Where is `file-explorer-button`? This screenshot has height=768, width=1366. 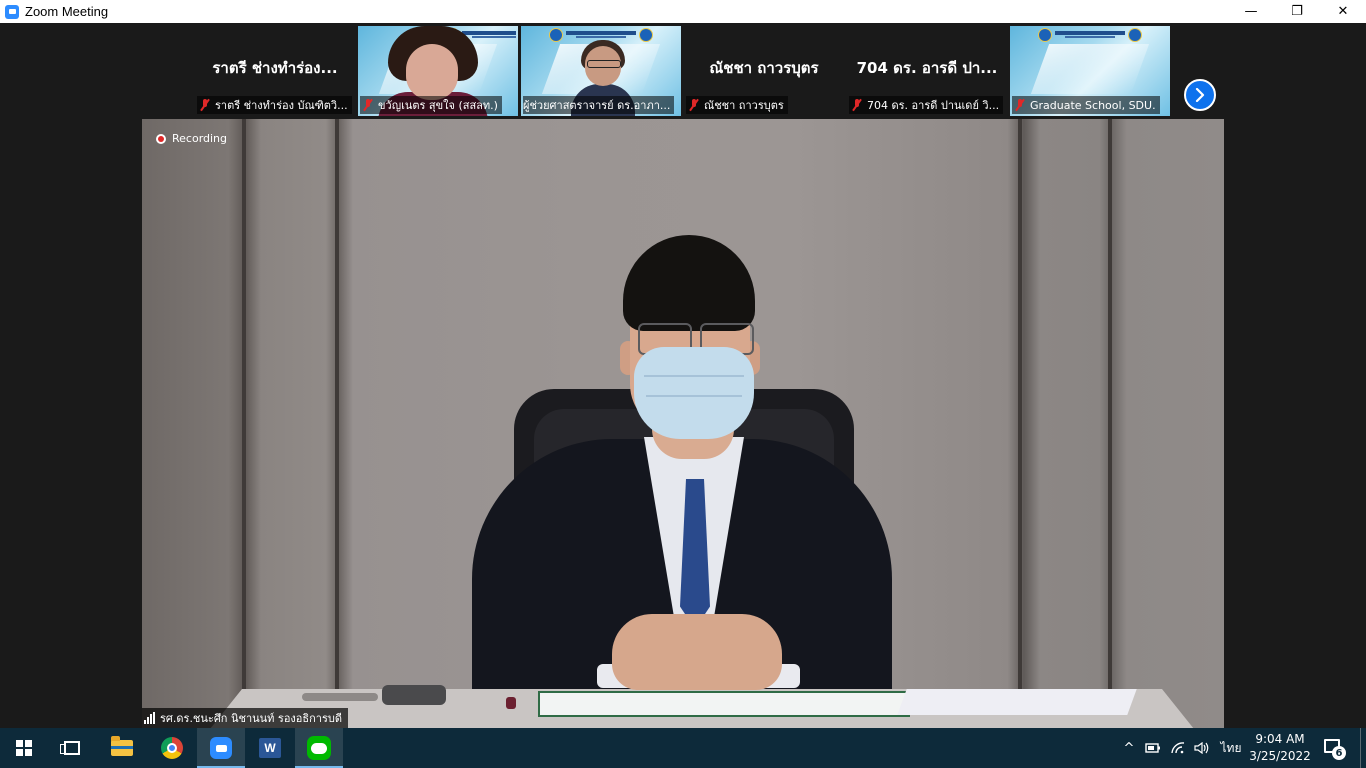
file-explorer-button is located at coordinates (122, 748).